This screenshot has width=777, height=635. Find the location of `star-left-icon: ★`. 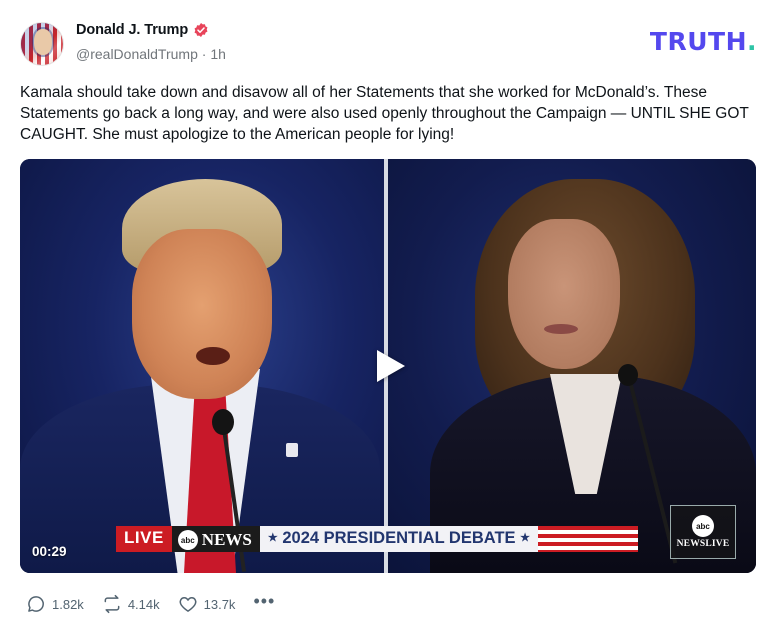

star-left-icon: ★ is located at coordinates (272, 538).